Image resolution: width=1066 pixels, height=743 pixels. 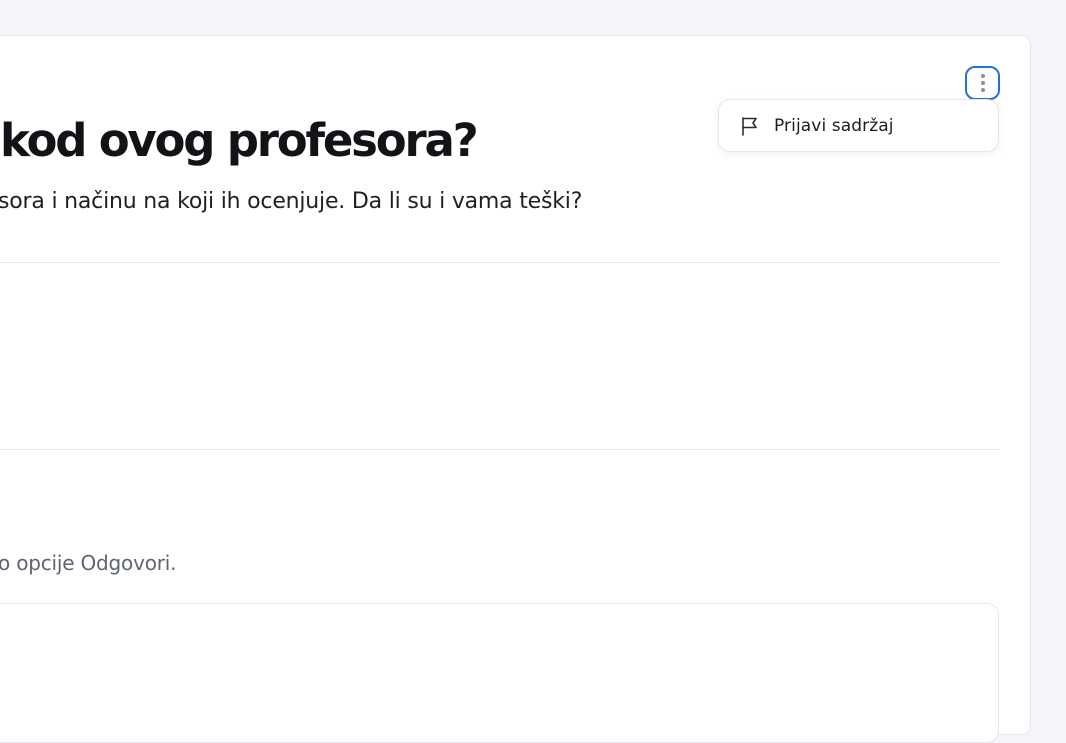 What do you see at coordinates (750, 126) in the screenshot?
I see `flag-icon` at bounding box center [750, 126].